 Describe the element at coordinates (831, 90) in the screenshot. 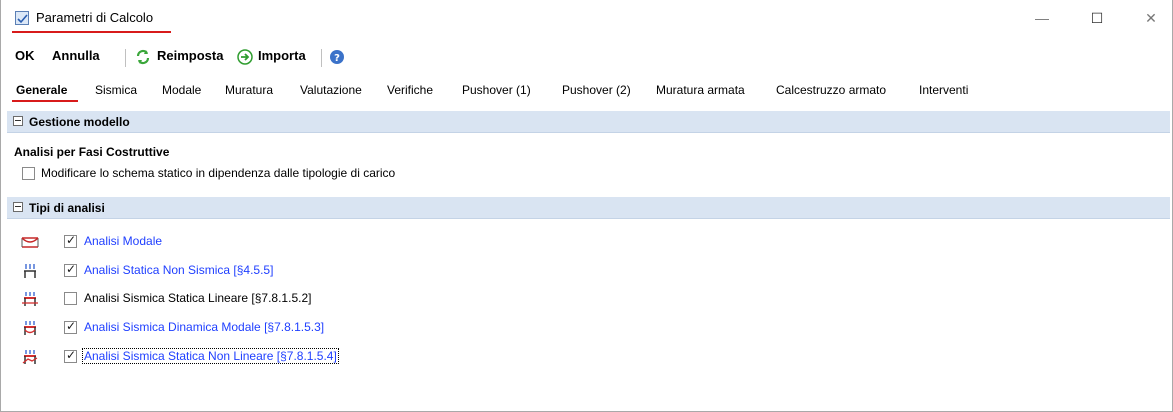

I see `tab-calcestruzzo-armato: Calcestruzzo armato` at that location.